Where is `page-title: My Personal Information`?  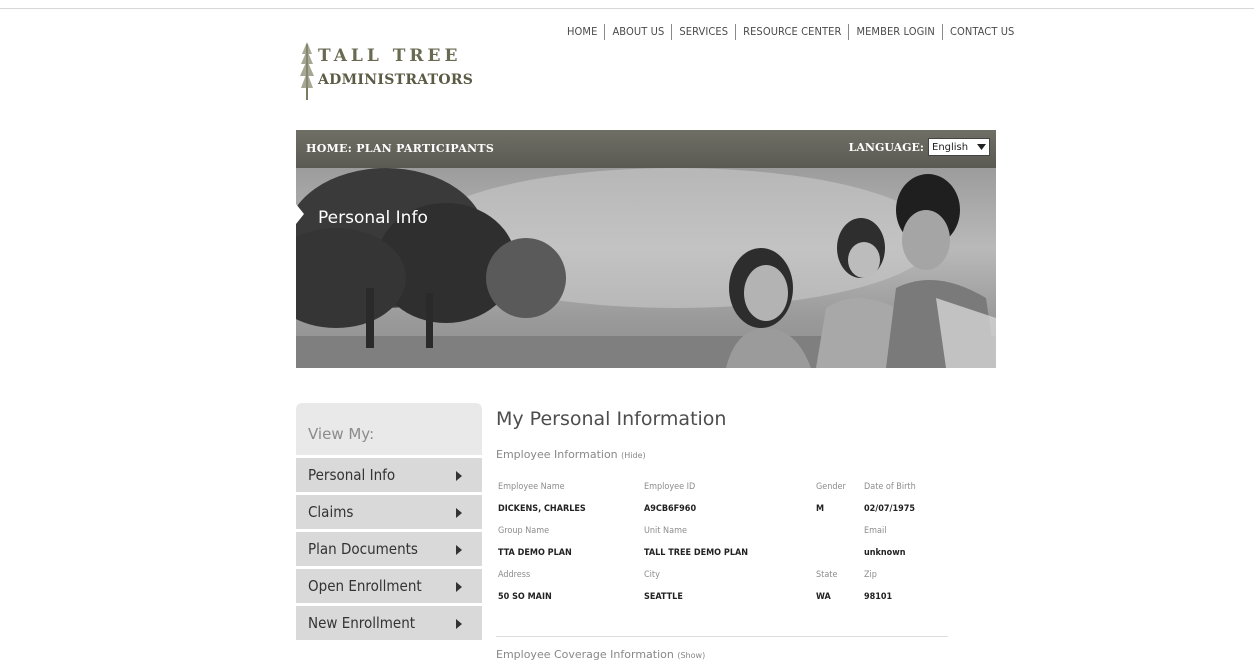
page-title: My Personal Information is located at coordinates (611, 419).